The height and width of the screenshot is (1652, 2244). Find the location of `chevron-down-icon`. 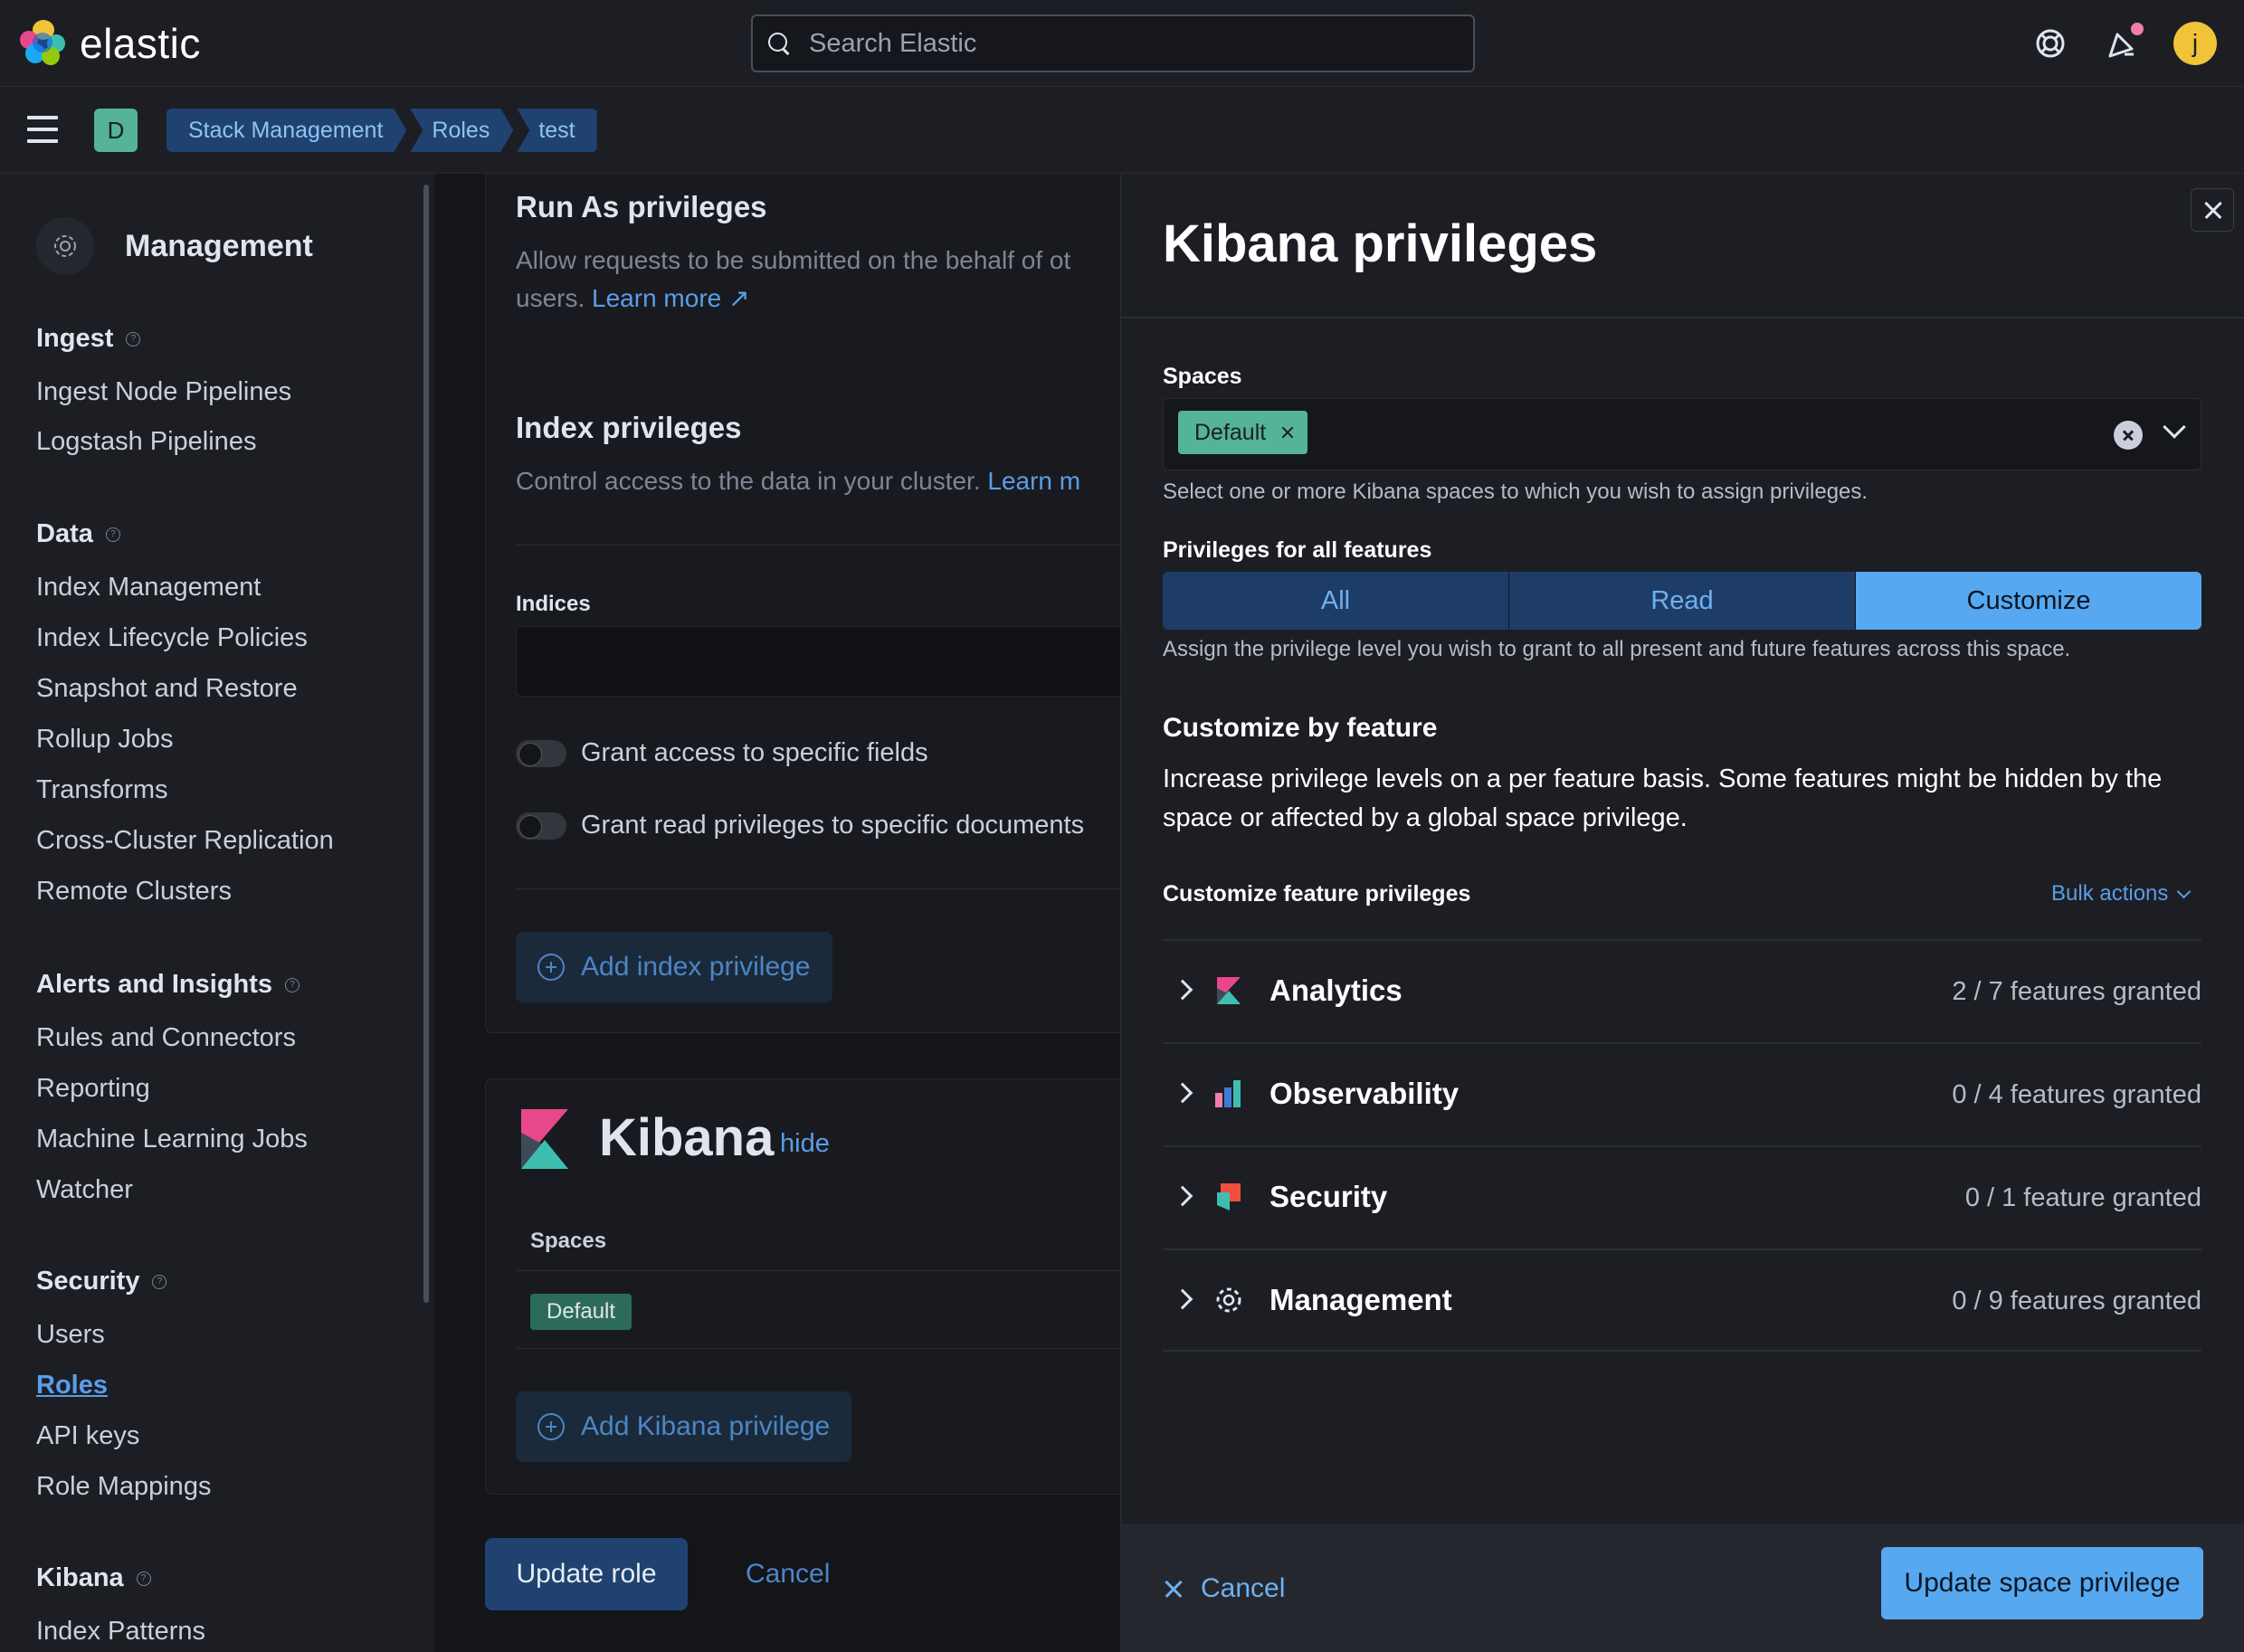

chevron-down-icon is located at coordinates (2174, 427).